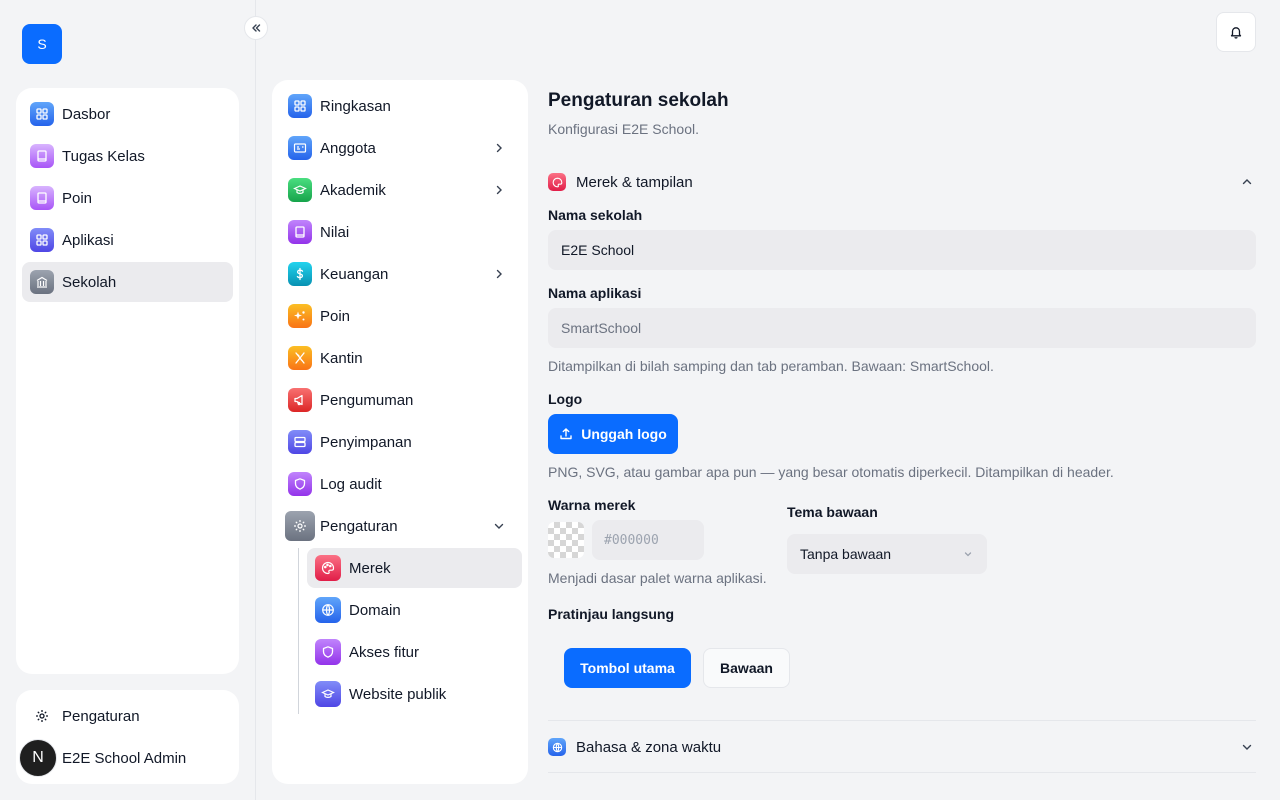 The image size is (1280, 800). Describe the element at coordinates (384, 652) in the screenshot. I see `submenu-item-label: Akses fitur` at that location.